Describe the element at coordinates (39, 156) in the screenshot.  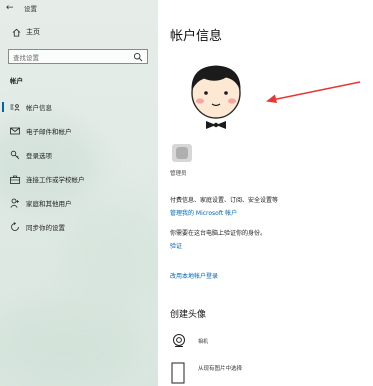
I see `sidebar-item-label: 登录选项` at that location.